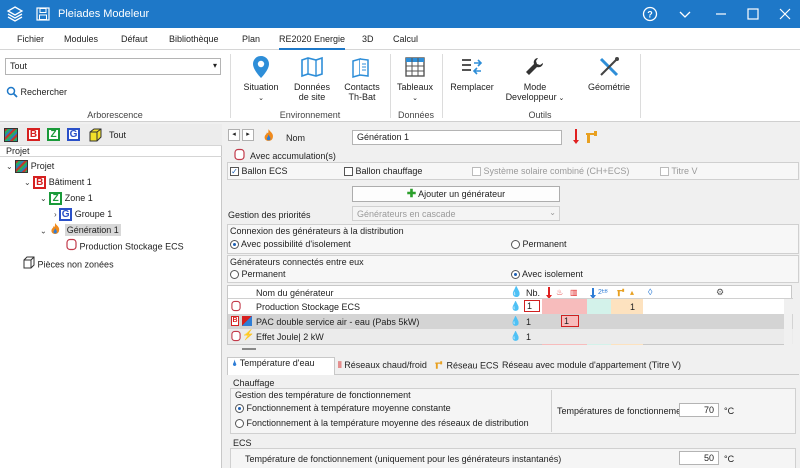 This screenshot has width=800, height=468. What do you see at coordinates (247, 321) in the screenshot?
I see `heat-pump-icon` at bounding box center [247, 321].